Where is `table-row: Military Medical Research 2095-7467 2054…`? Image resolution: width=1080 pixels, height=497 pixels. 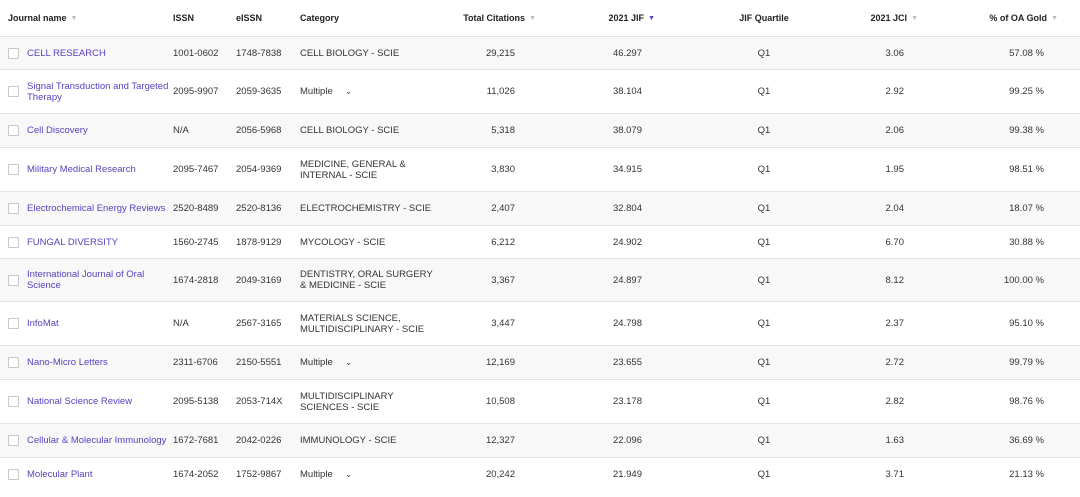
table-row: Military Medical Research 2095-7467 2054… is located at coordinates (540, 169).